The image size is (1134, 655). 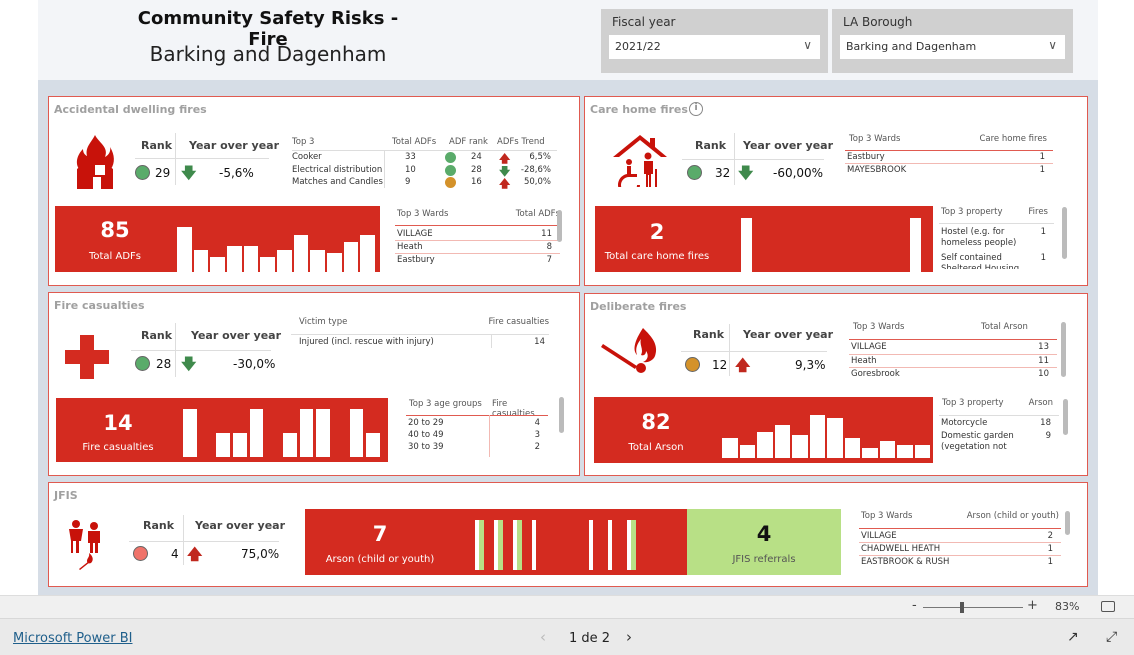 I want to click on cause-rank: 16, so click(x=476, y=182).